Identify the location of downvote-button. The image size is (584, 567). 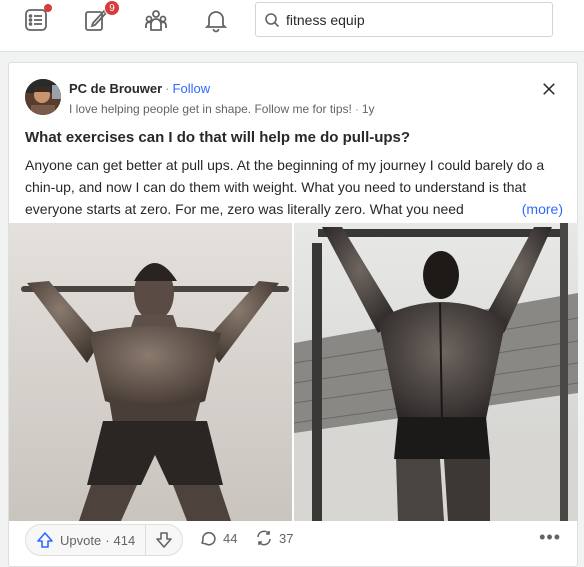
(164, 540).